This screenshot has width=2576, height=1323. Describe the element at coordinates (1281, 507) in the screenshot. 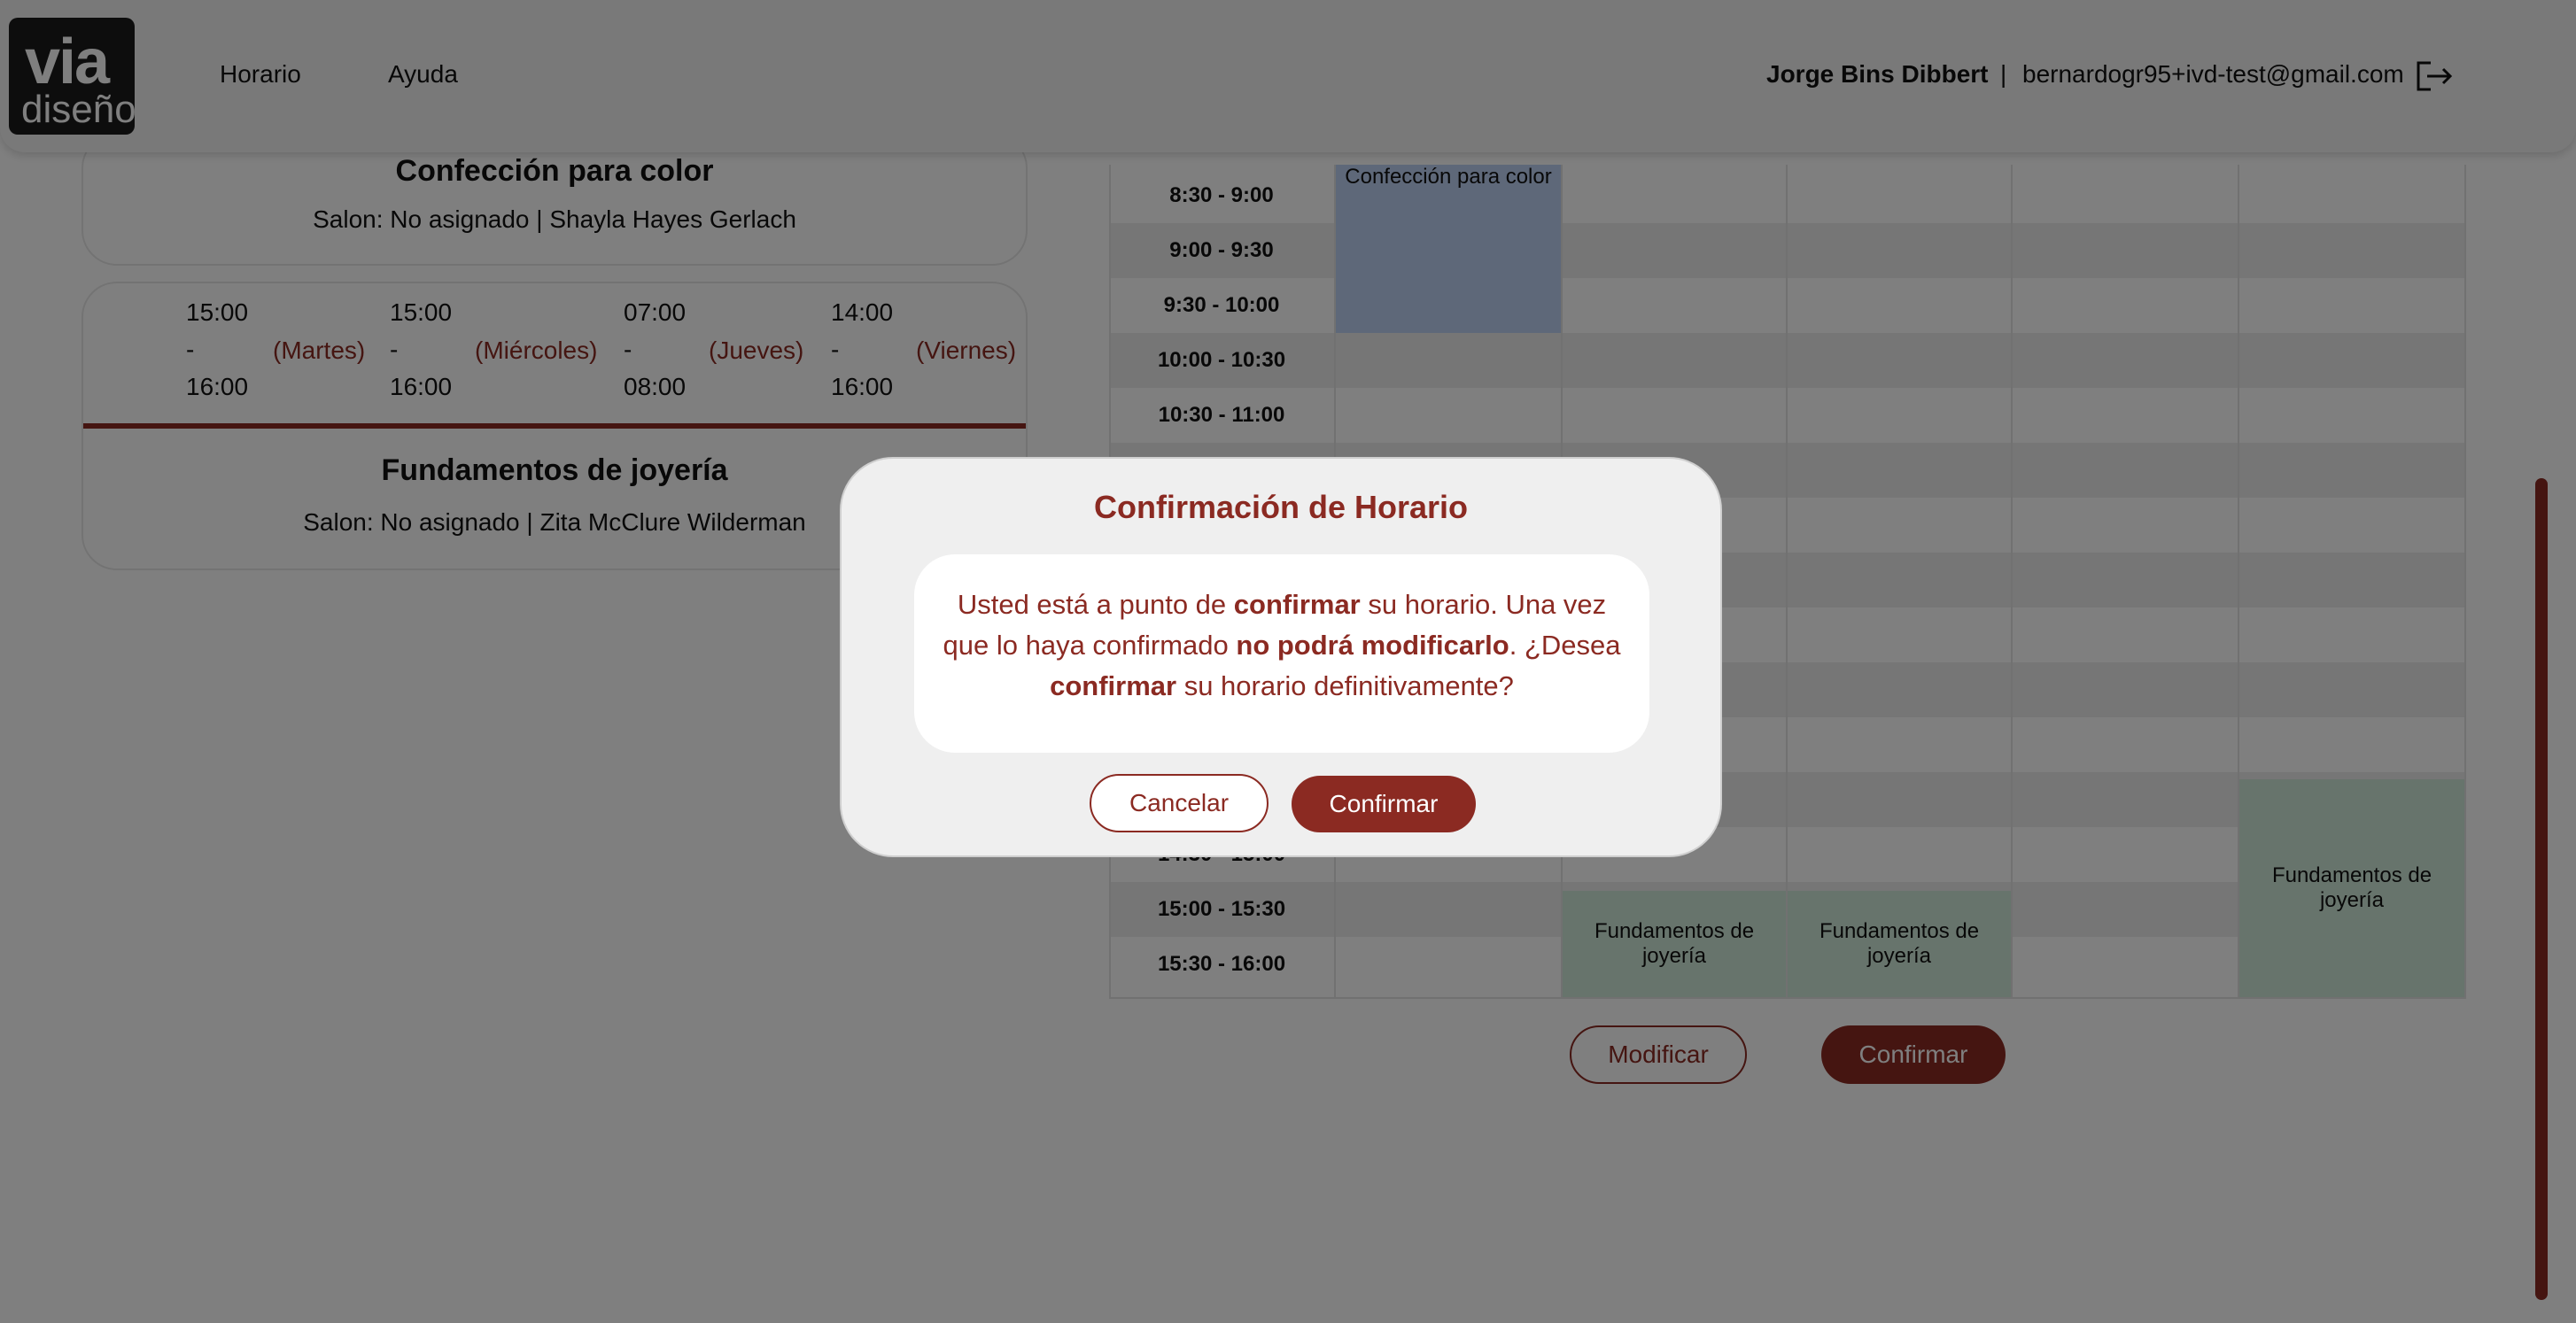

I see `modal-title: Confirmación de Horario` at that location.